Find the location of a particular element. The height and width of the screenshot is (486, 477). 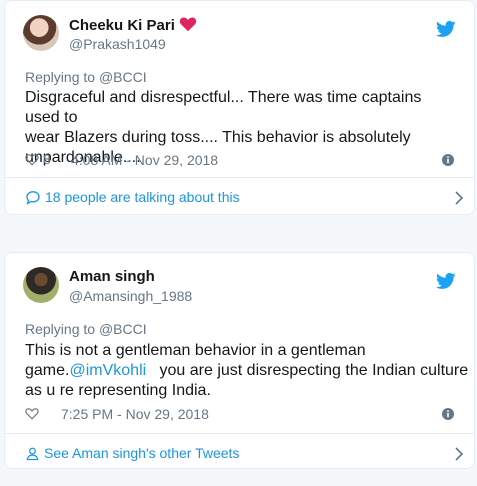

heart-emoji-icon is located at coordinates (187, 24).